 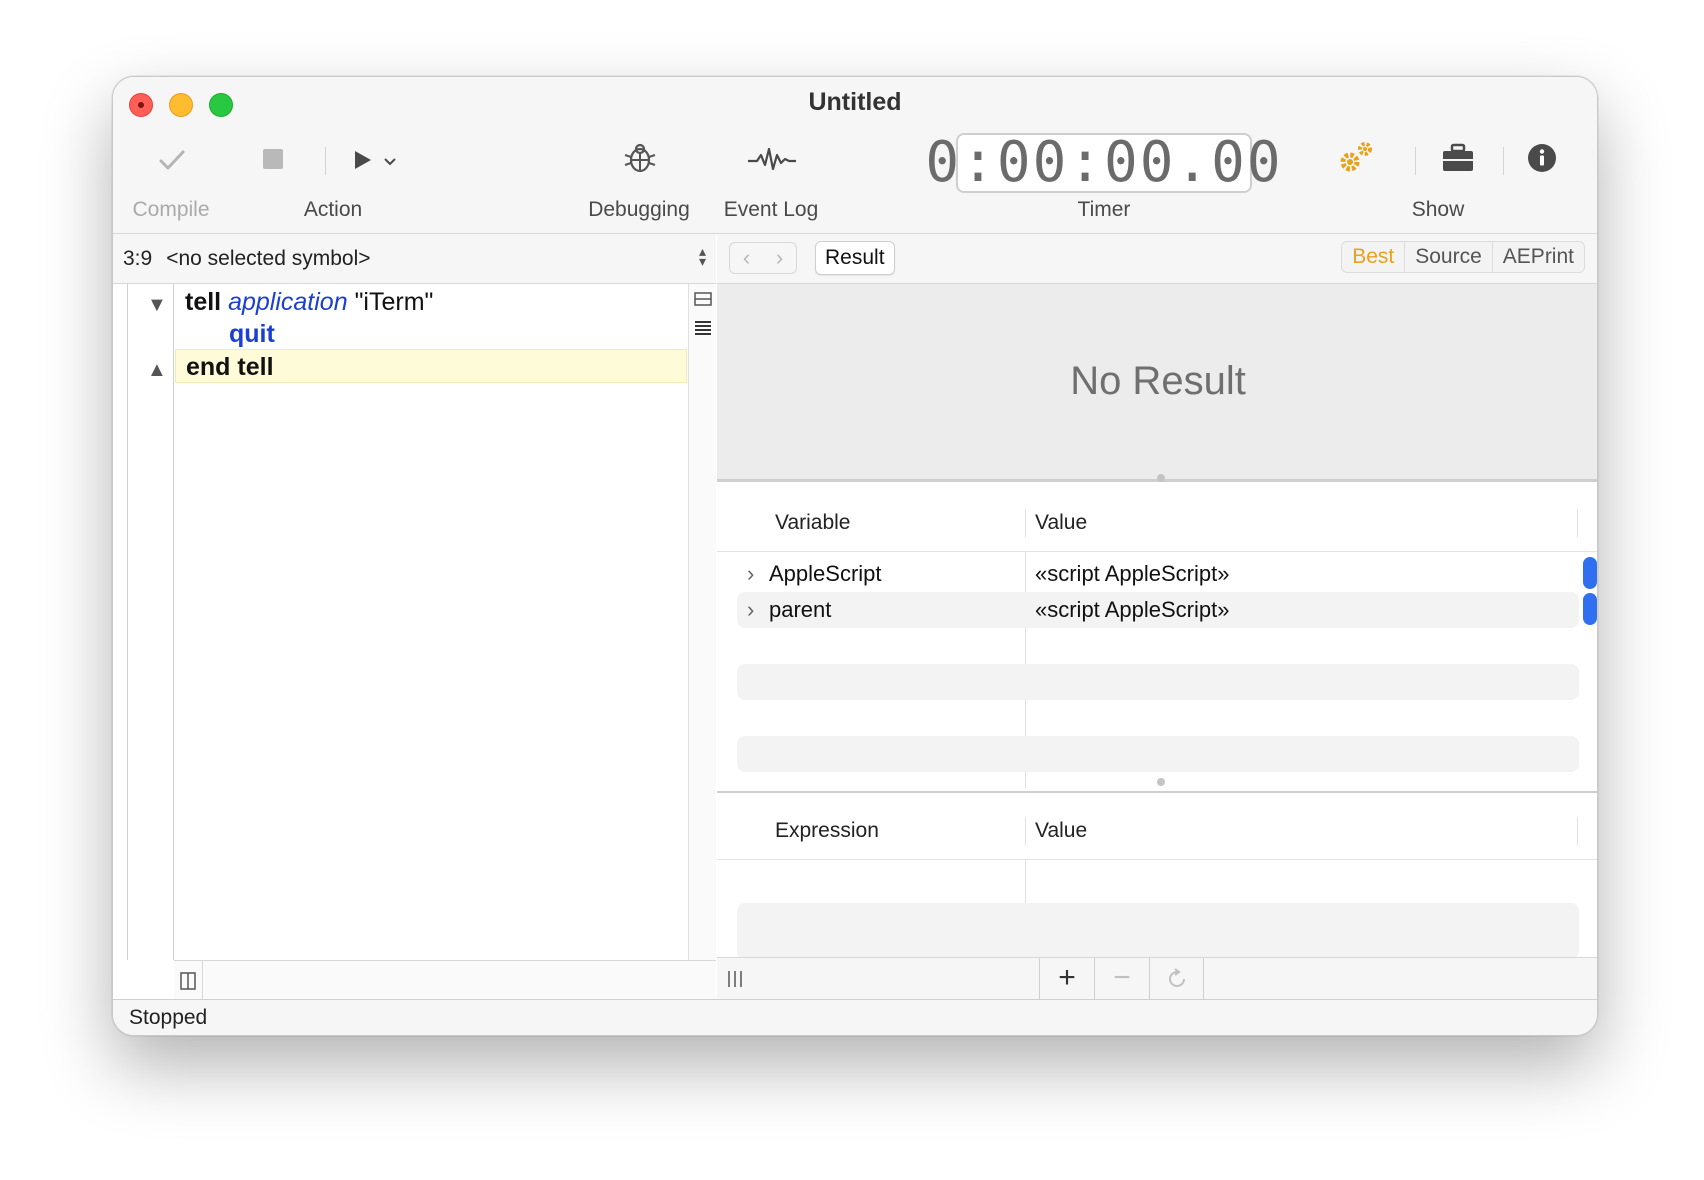 What do you see at coordinates (735, 979) in the screenshot?
I see `columns-icon` at bounding box center [735, 979].